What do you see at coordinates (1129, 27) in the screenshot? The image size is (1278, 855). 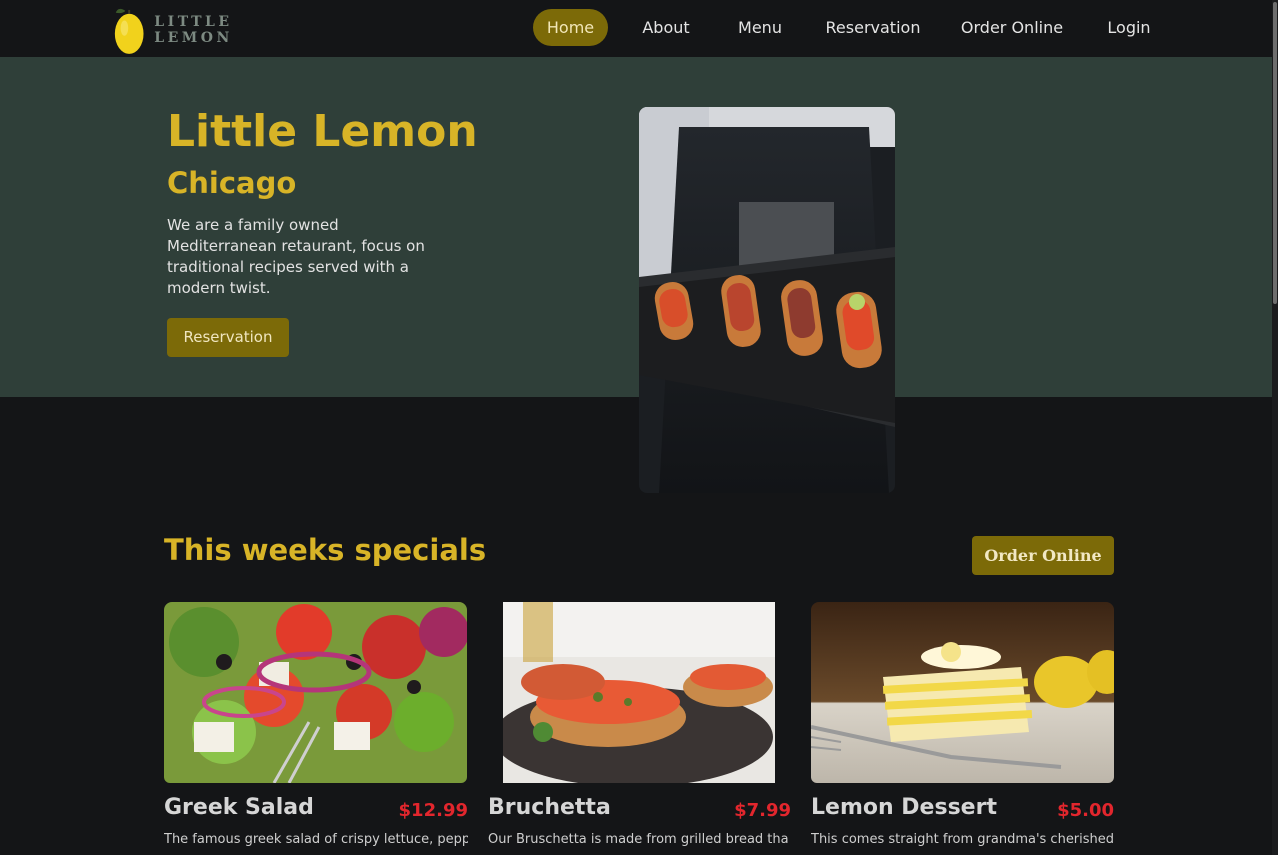 I see `nav-login: Login` at bounding box center [1129, 27].